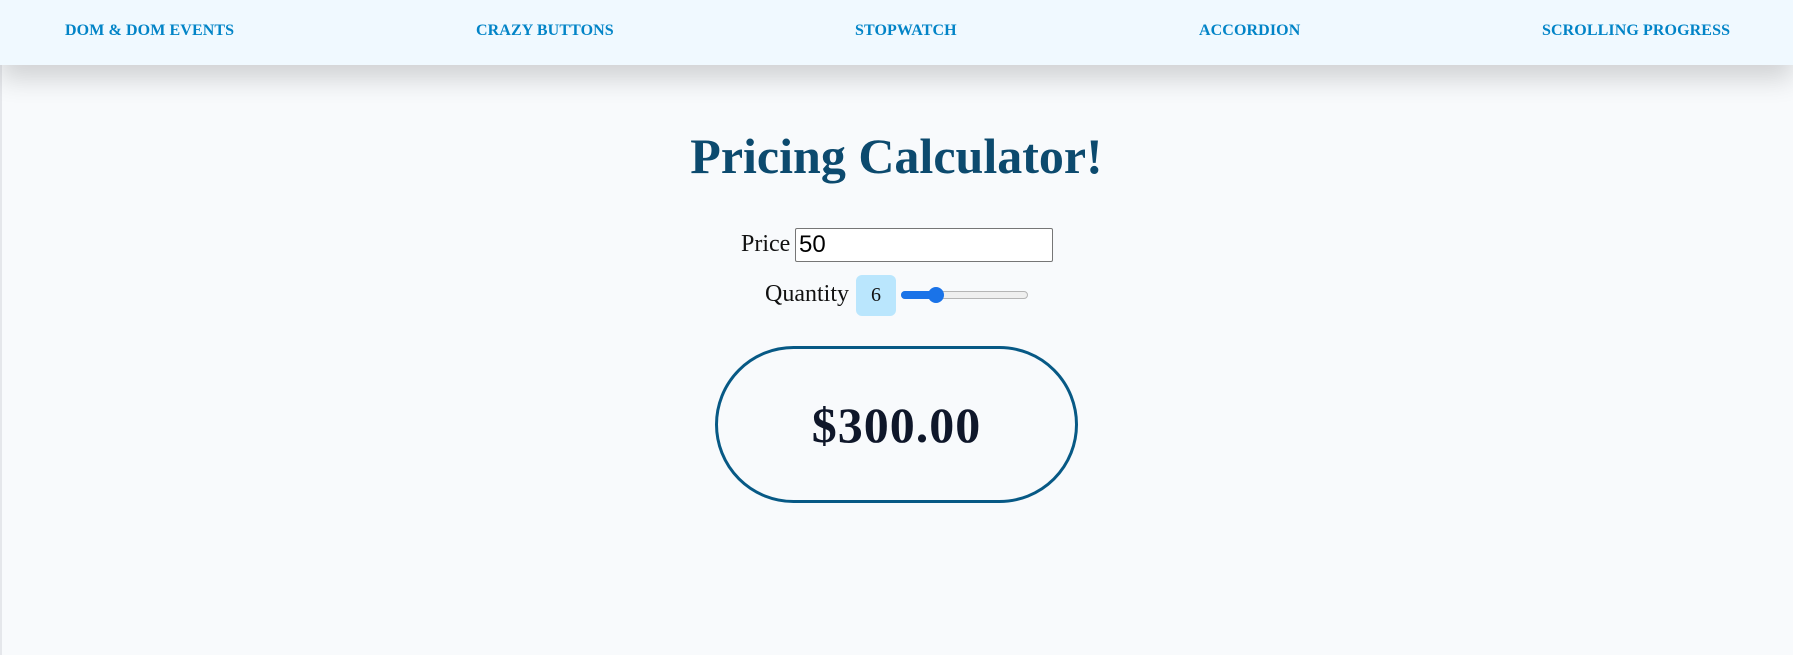 Image resolution: width=1793 pixels, height=655 pixels. I want to click on nav-link-crazy-buttons: CRAZY BUTTONS, so click(545, 31).